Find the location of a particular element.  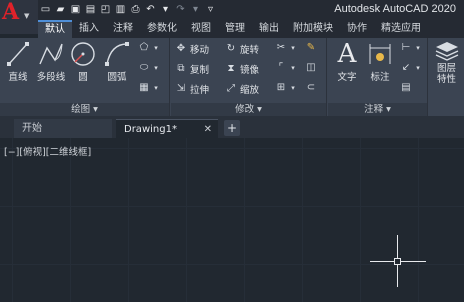

mirror-icon: ⧗ is located at coordinates (231, 68).